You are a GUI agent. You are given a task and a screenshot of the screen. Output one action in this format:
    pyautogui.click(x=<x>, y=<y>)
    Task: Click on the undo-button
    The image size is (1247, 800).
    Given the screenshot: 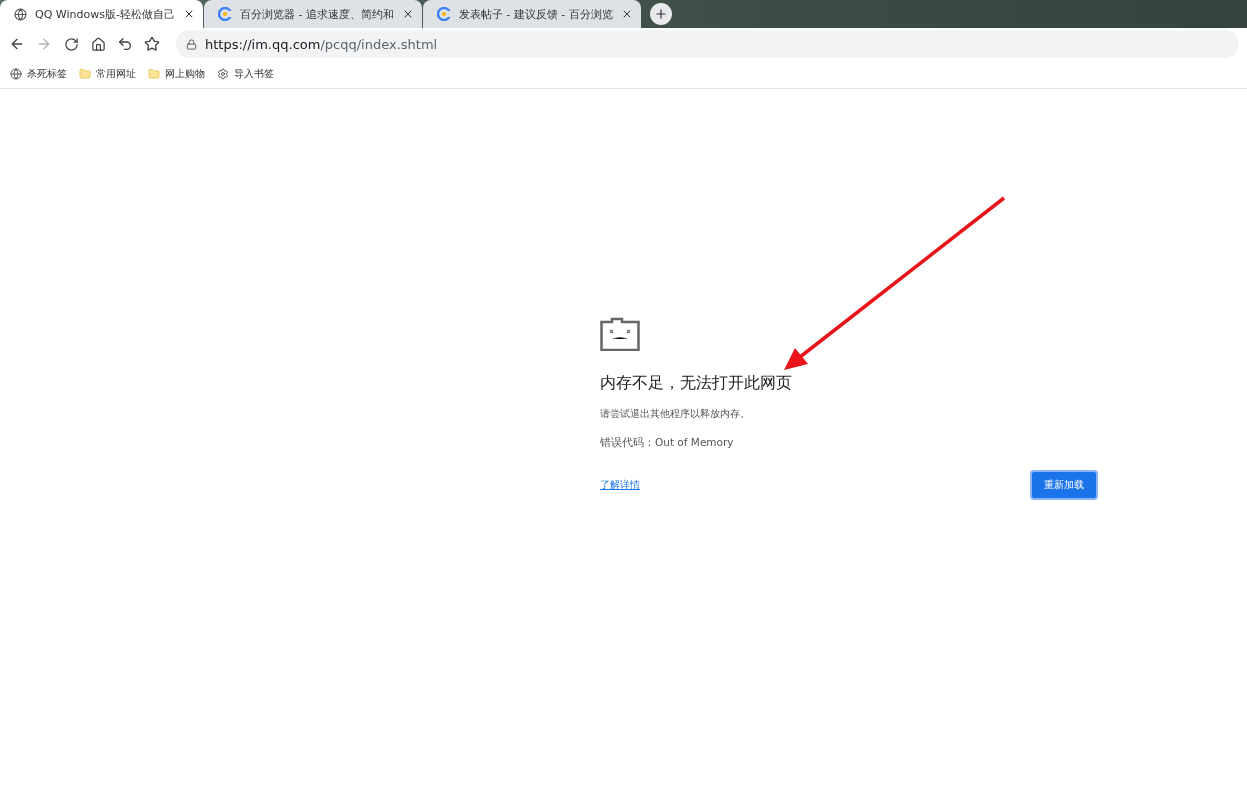 What is the action you would take?
    pyautogui.click(x=125, y=44)
    